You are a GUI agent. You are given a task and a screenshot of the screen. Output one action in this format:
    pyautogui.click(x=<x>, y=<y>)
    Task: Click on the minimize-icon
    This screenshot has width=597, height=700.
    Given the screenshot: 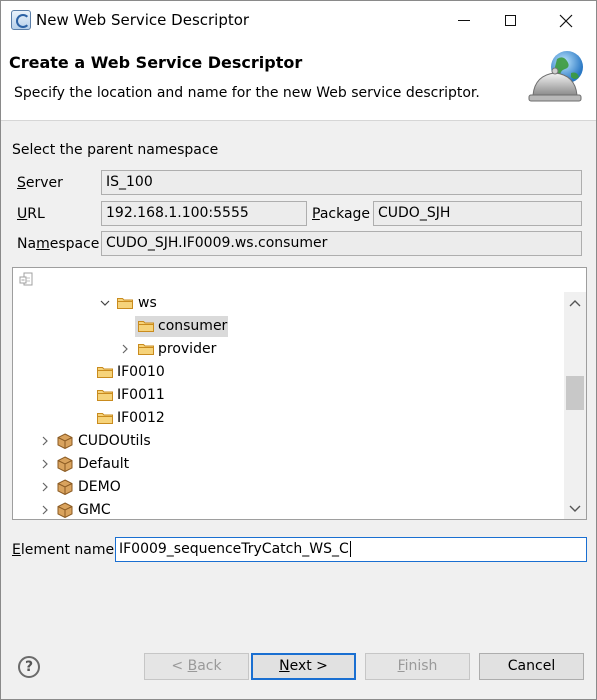 What is the action you would take?
    pyautogui.click(x=464, y=20)
    